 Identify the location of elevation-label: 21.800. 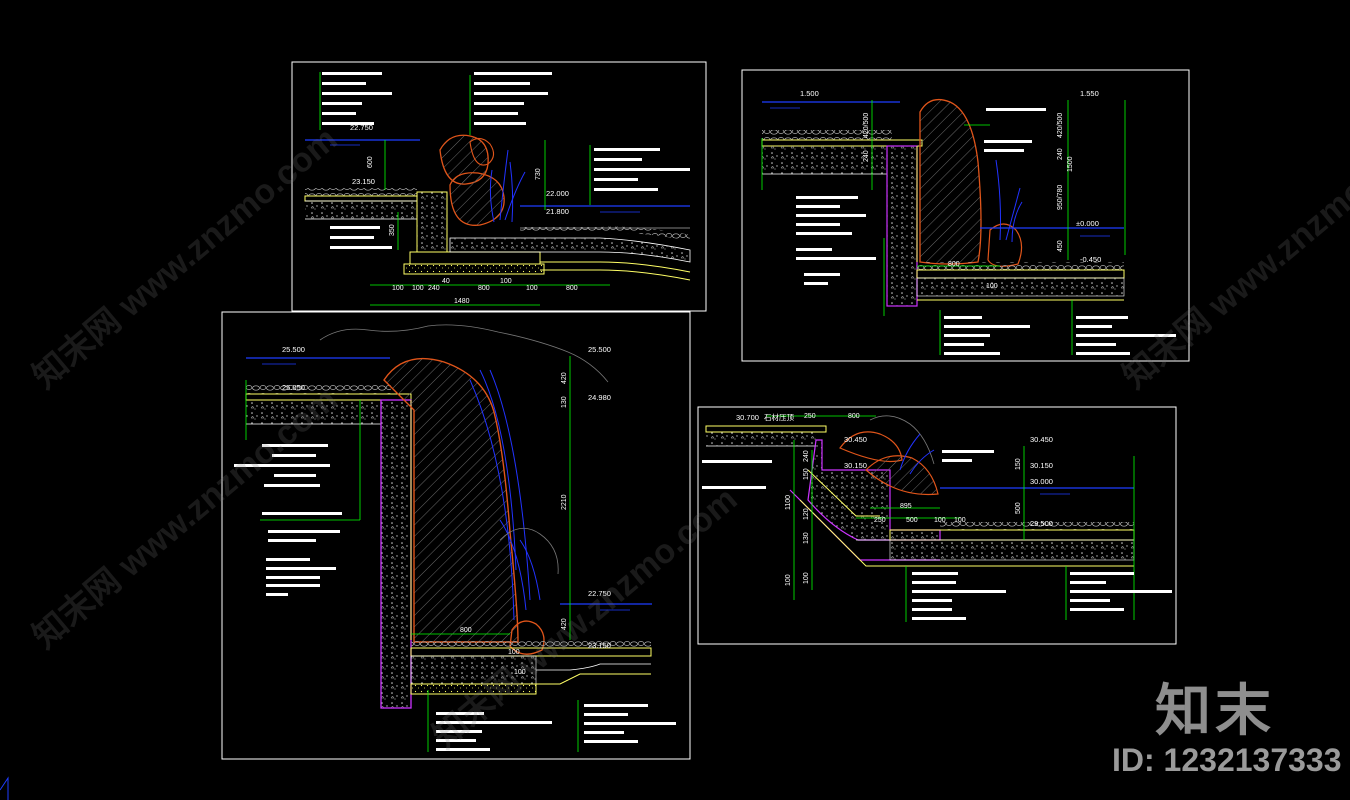
(557, 211).